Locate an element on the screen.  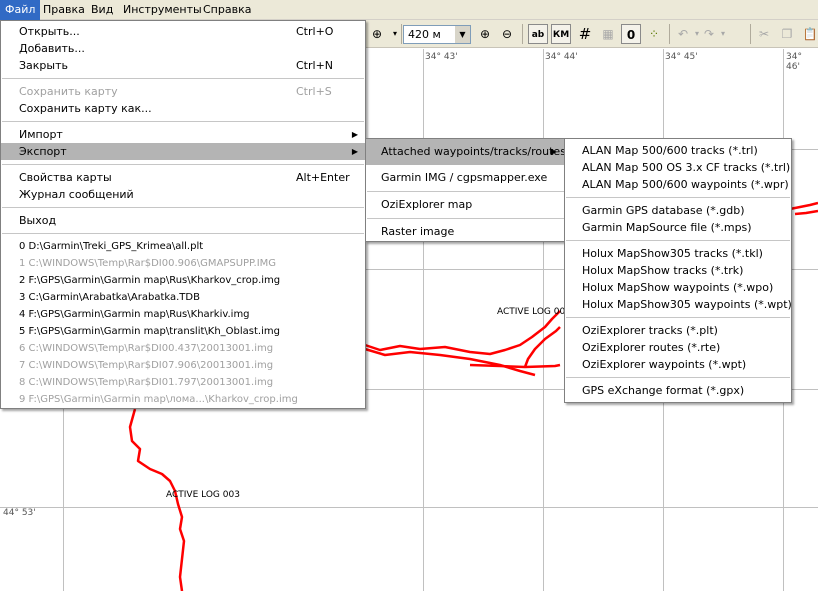
waypoints-icon: ⁘ is located at coordinates (654, 34).